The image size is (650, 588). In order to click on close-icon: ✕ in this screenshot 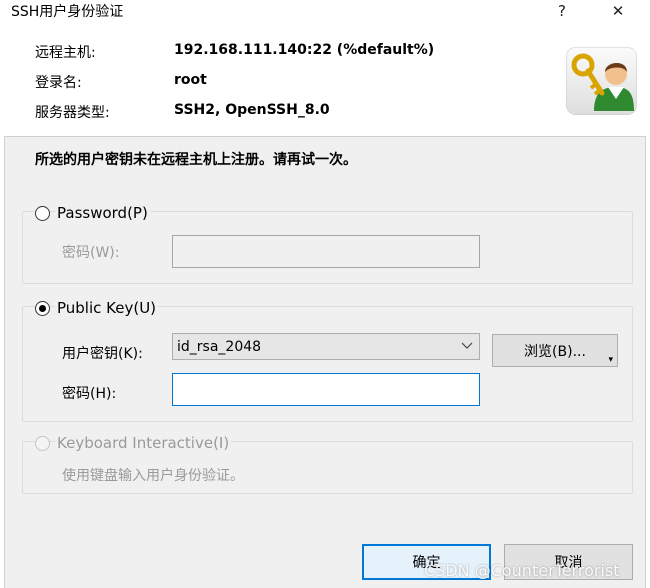, I will do `click(618, 11)`.